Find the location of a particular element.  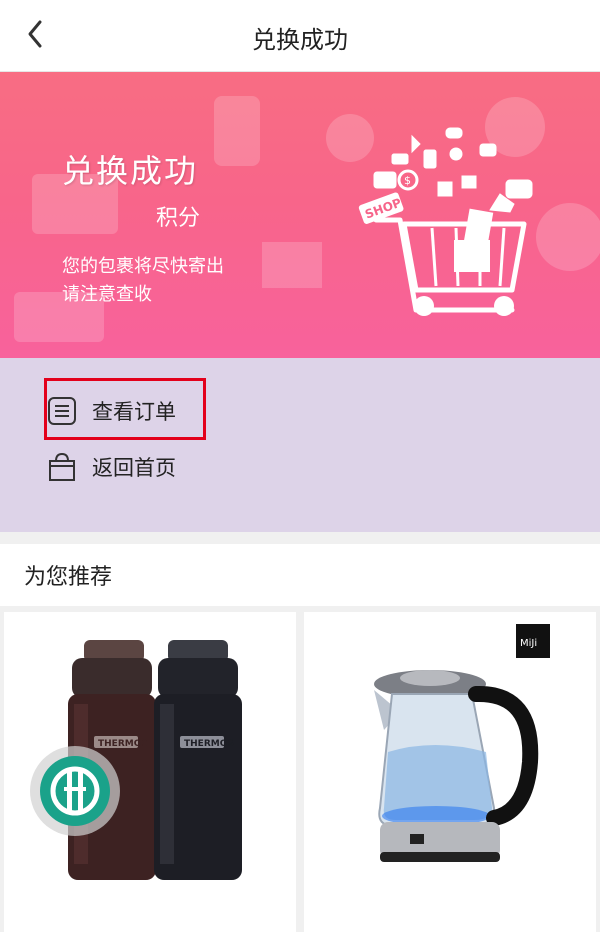

shopping-cart-illustration: $ SHOP is located at coordinates (445, 221).